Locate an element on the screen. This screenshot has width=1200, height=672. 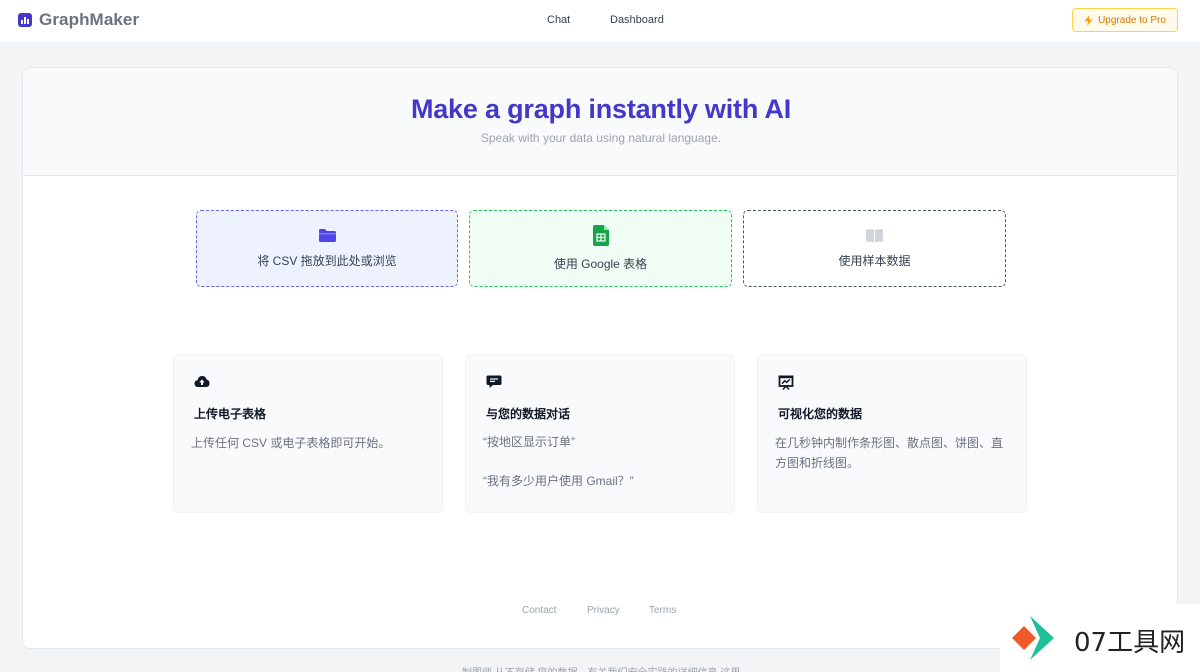
footer-link-terms: Terms is located at coordinates (662, 610).